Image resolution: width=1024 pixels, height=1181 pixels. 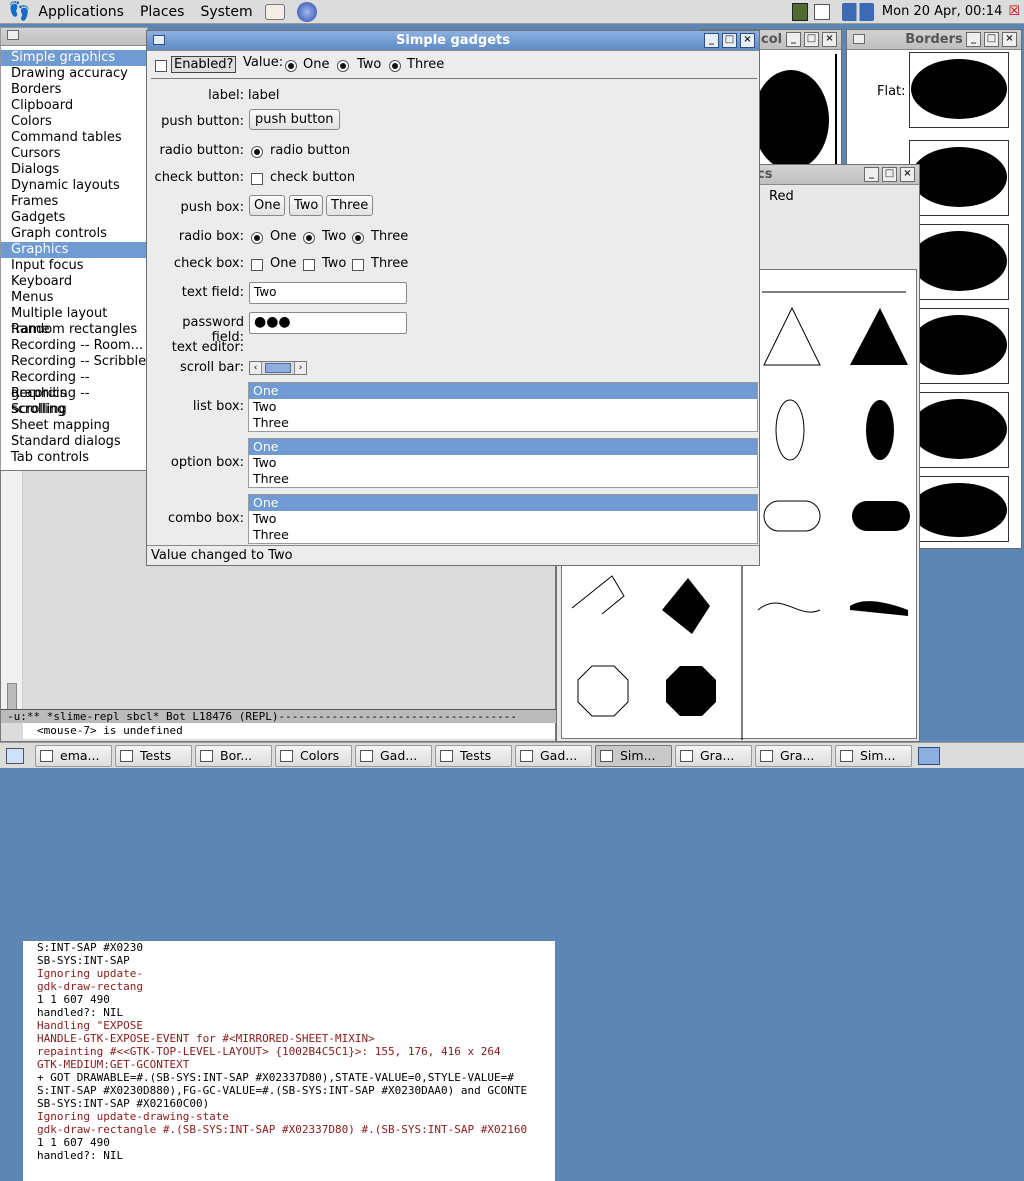 I want to click on demo-list-item: Dynamic layouts, so click(x=74, y=186).